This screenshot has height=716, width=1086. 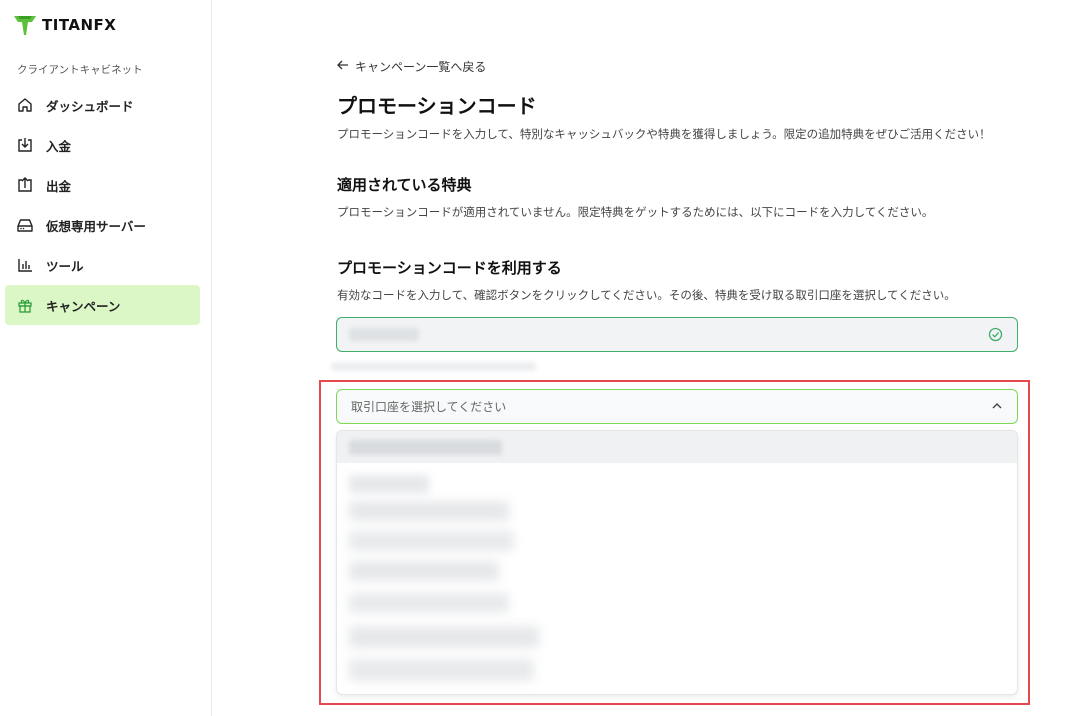 What do you see at coordinates (25, 145) in the screenshot?
I see `deposit-icon` at bounding box center [25, 145].